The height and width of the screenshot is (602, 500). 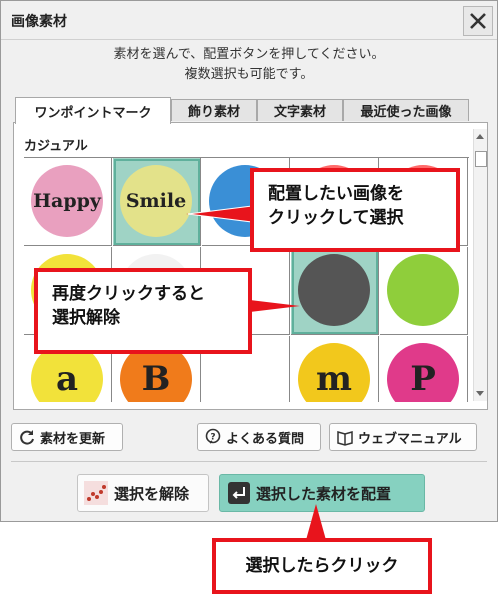 I want to click on place-tip-callout: 配置したい画像を クリックして選択, so click(x=355, y=210).